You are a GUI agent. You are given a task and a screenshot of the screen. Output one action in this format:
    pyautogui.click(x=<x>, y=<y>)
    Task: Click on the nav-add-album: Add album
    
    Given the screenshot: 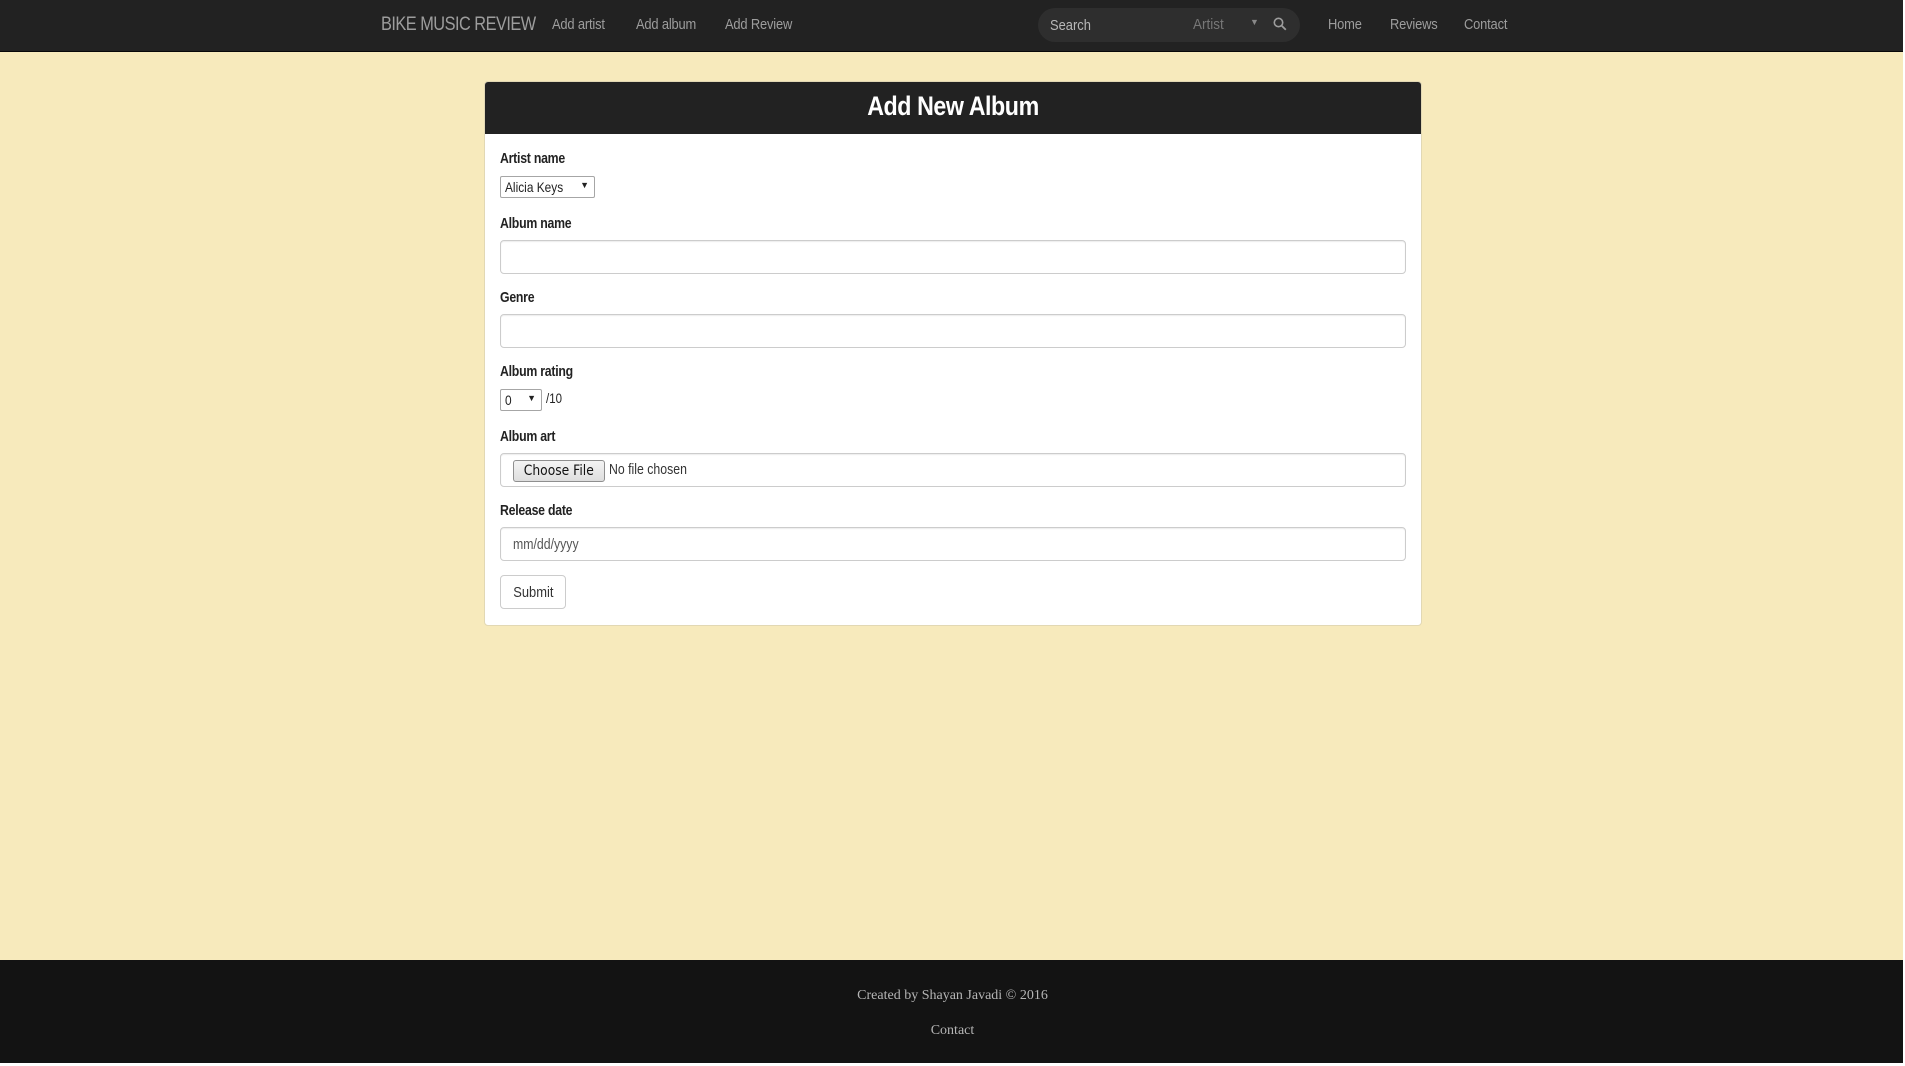 What is the action you would take?
    pyautogui.click(x=666, y=24)
    